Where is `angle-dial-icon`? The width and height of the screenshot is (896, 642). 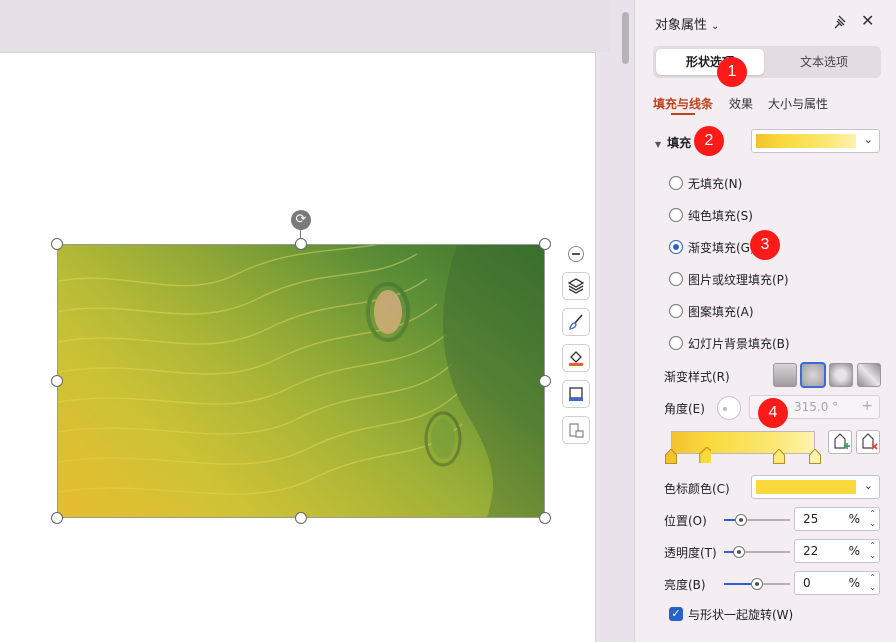
angle-dial-icon is located at coordinates (729, 408).